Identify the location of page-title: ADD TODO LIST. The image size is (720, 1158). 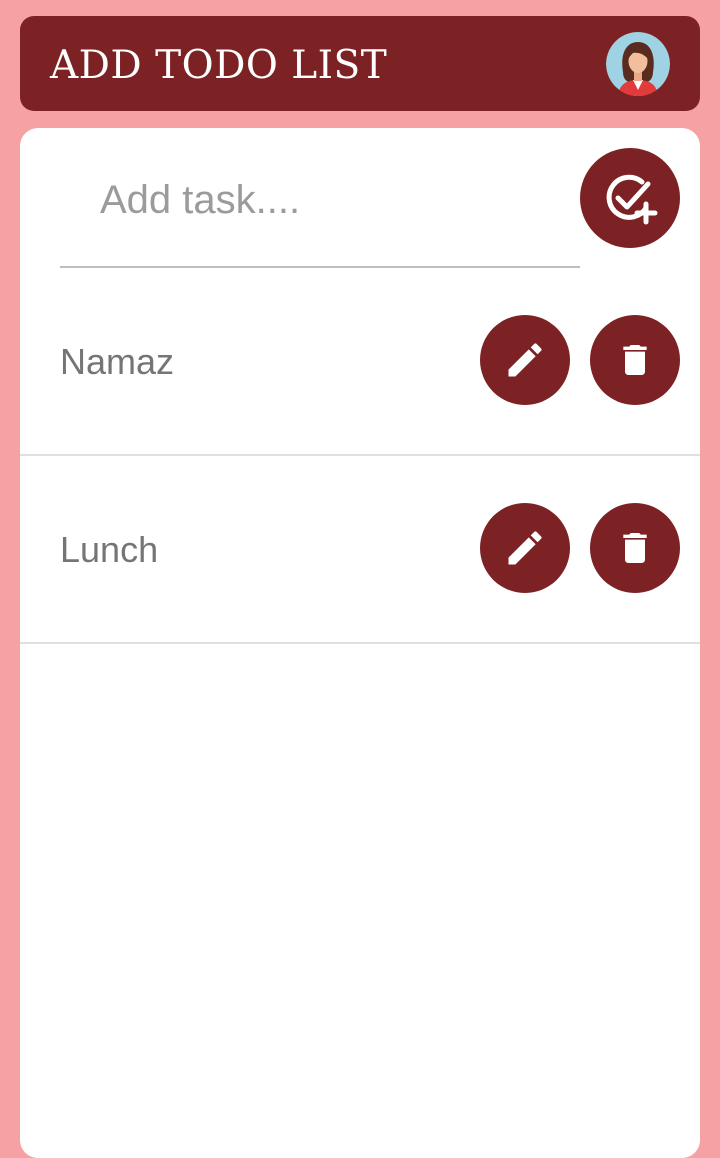
(219, 65).